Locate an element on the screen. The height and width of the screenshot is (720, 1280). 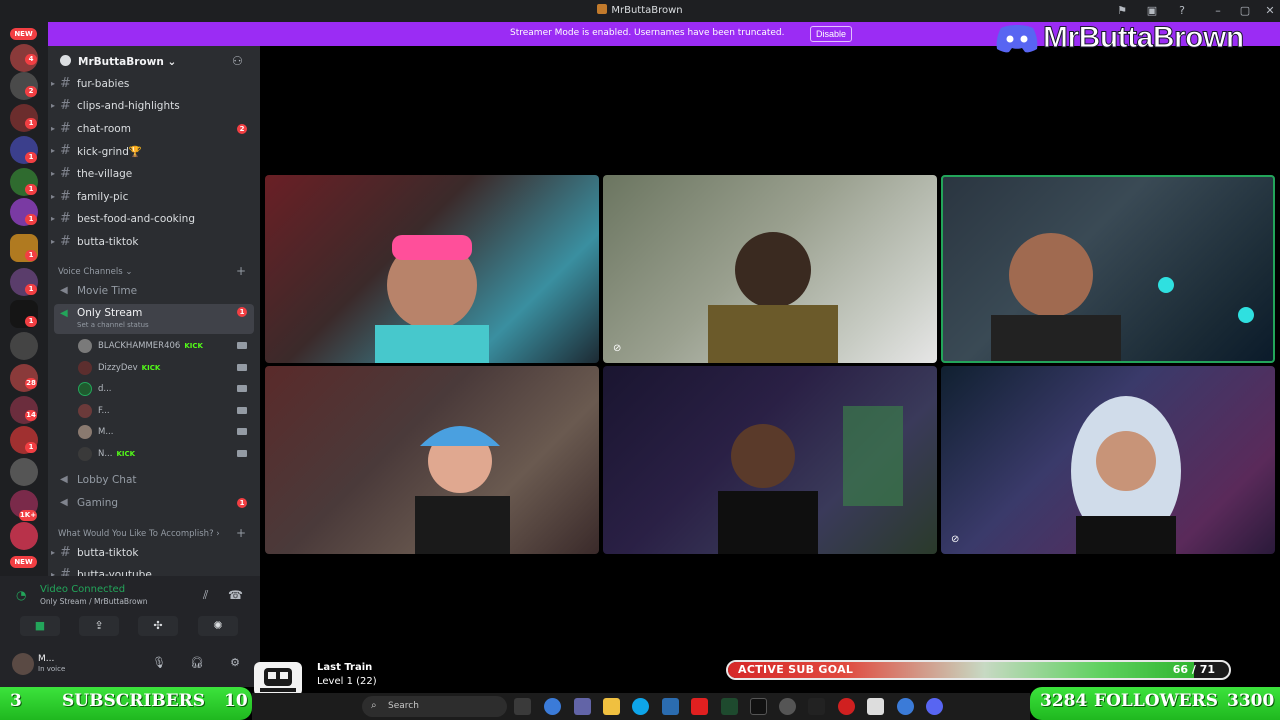
disconnect-icon: ☎ is located at coordinates (235, 595).